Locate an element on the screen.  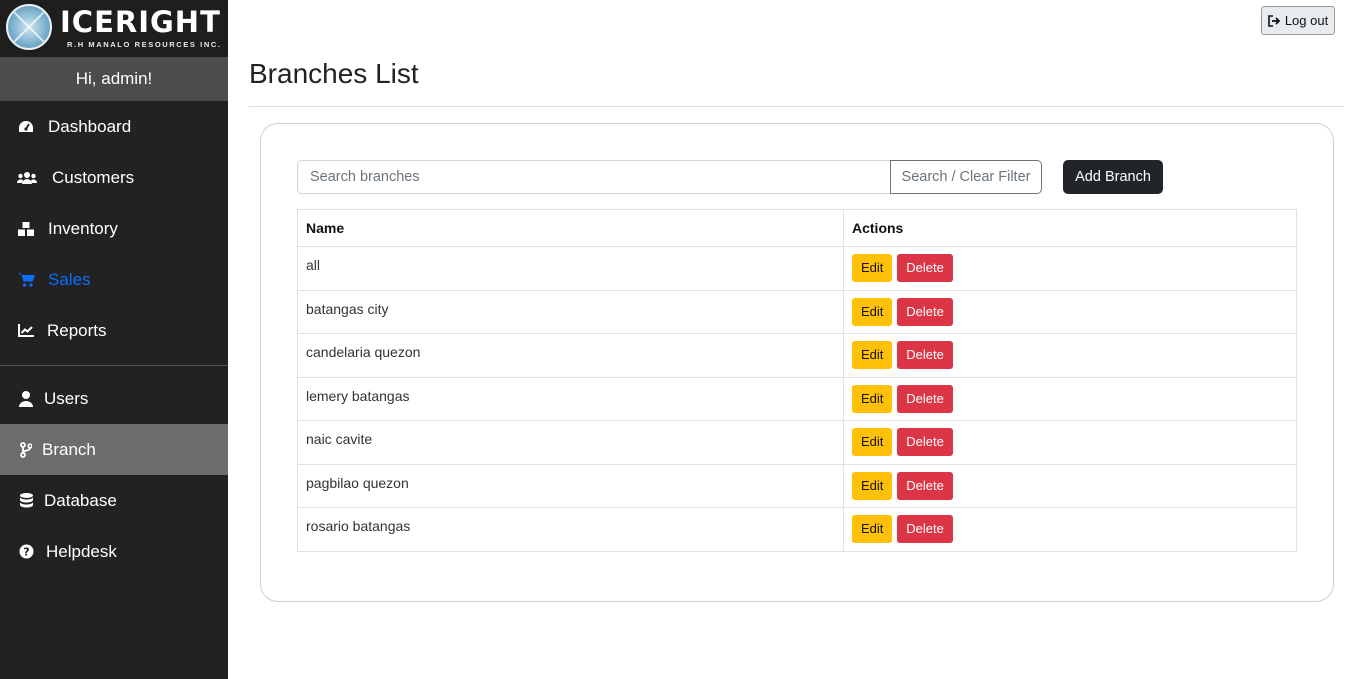
sidebar-item-label: Dashboard is located at coordinates (90, 126).